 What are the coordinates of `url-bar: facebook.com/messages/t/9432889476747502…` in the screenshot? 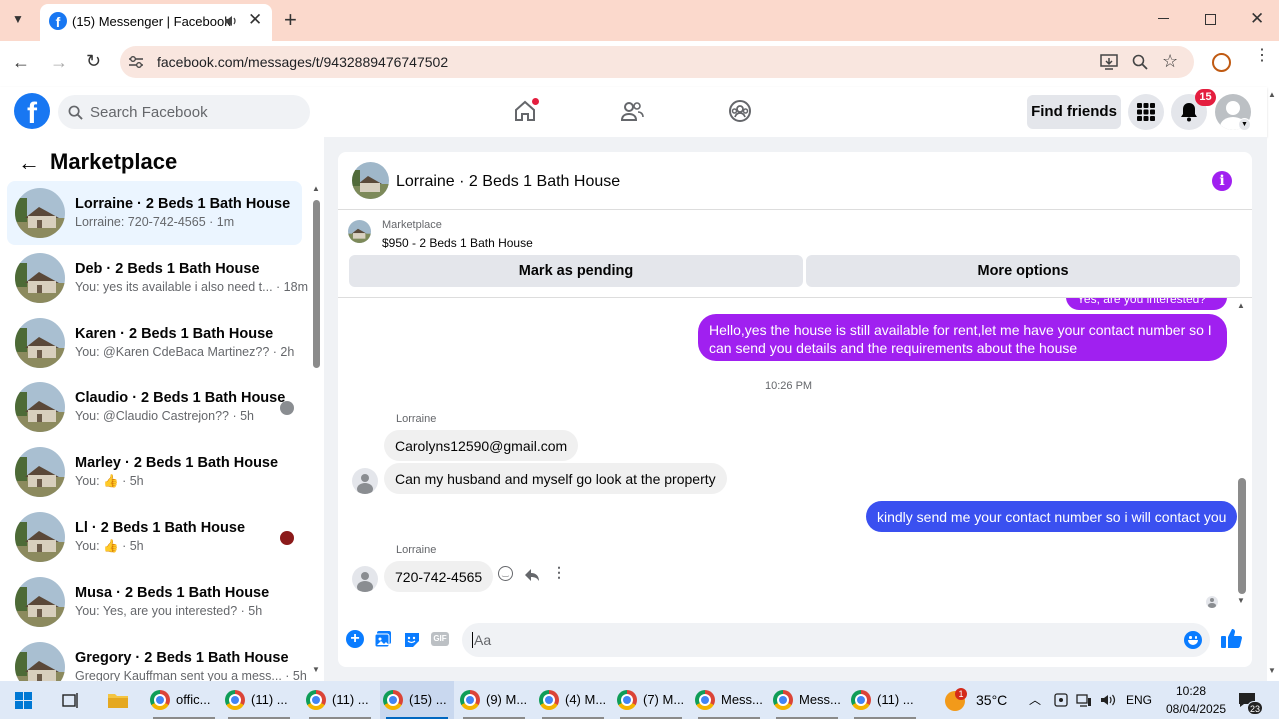 It's located at (657, 62).